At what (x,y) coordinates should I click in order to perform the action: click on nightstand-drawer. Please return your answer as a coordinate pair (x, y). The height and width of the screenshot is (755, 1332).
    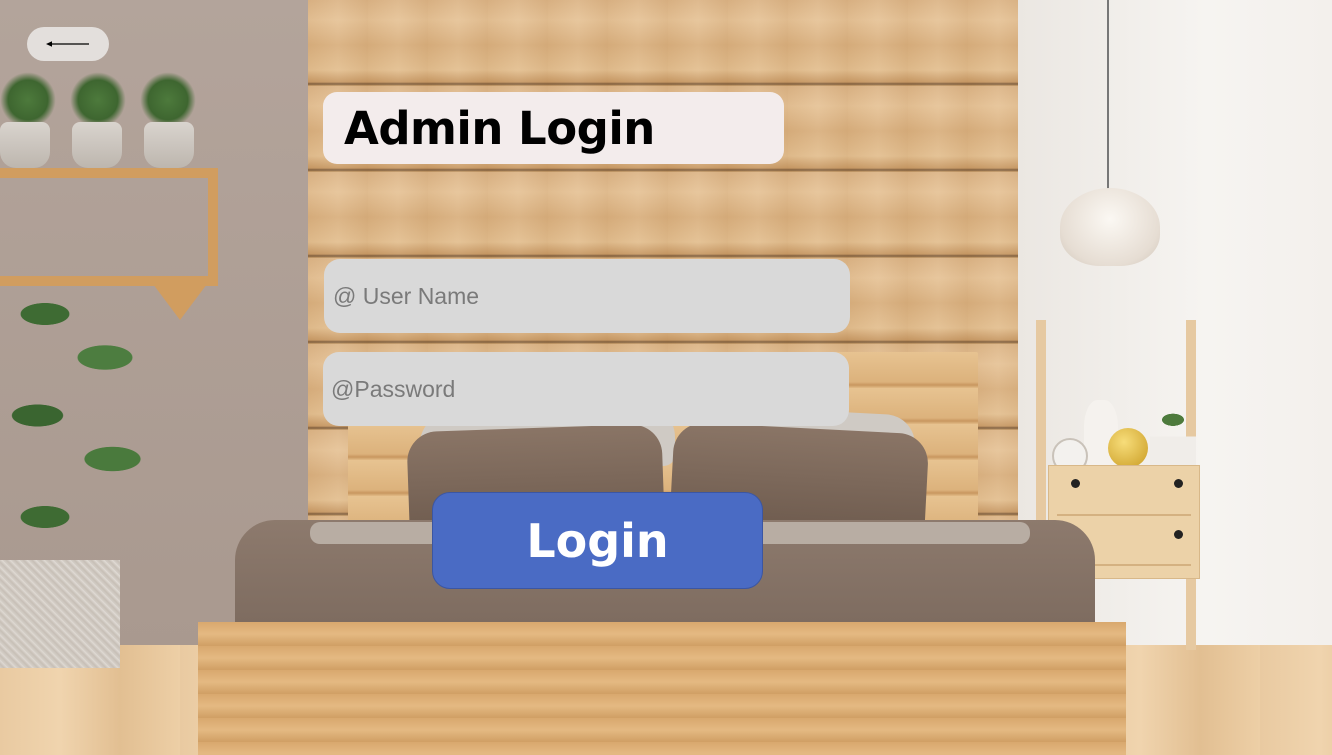
    Looking at the image, I should click on (1124, 493).